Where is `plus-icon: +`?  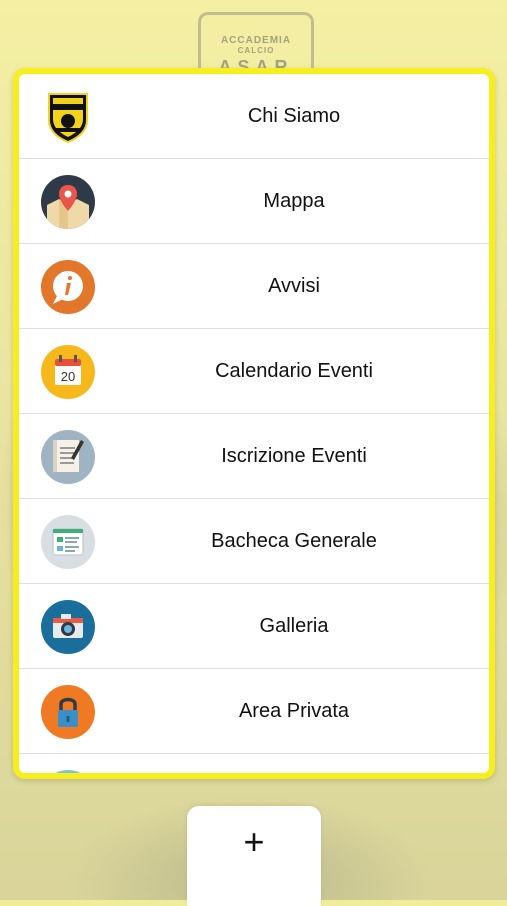 plus-icon: + is located at coordinates (254, 841).